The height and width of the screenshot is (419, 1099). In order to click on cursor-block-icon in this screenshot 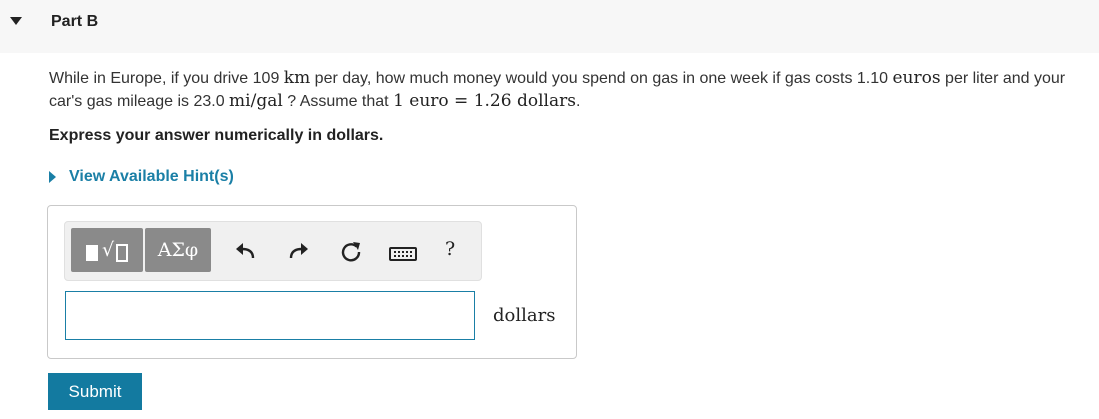, I will do `click(91, 253)`.